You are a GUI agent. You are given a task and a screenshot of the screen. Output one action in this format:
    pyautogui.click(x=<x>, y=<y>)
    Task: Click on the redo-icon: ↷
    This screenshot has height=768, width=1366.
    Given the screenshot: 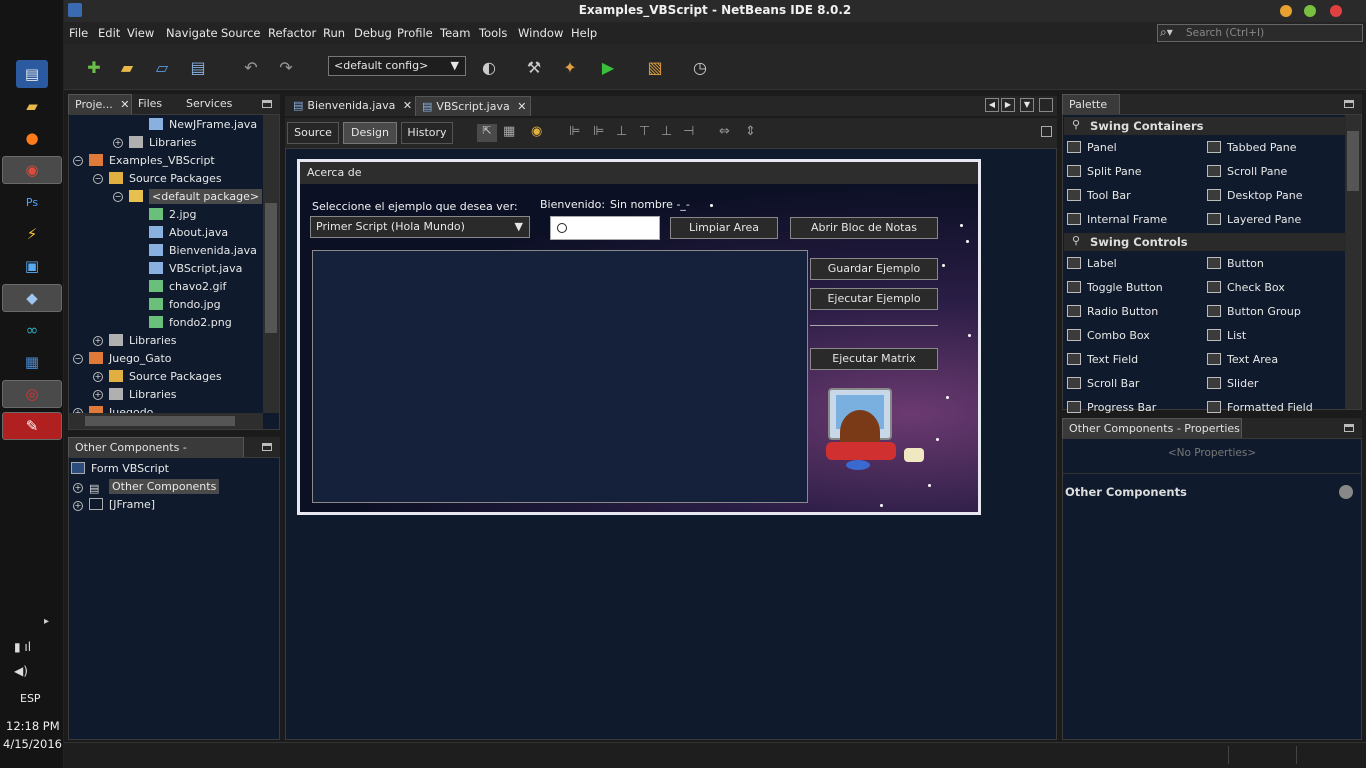 What is the action you would take?
    pyautogui.click(x=286, y=67)
    